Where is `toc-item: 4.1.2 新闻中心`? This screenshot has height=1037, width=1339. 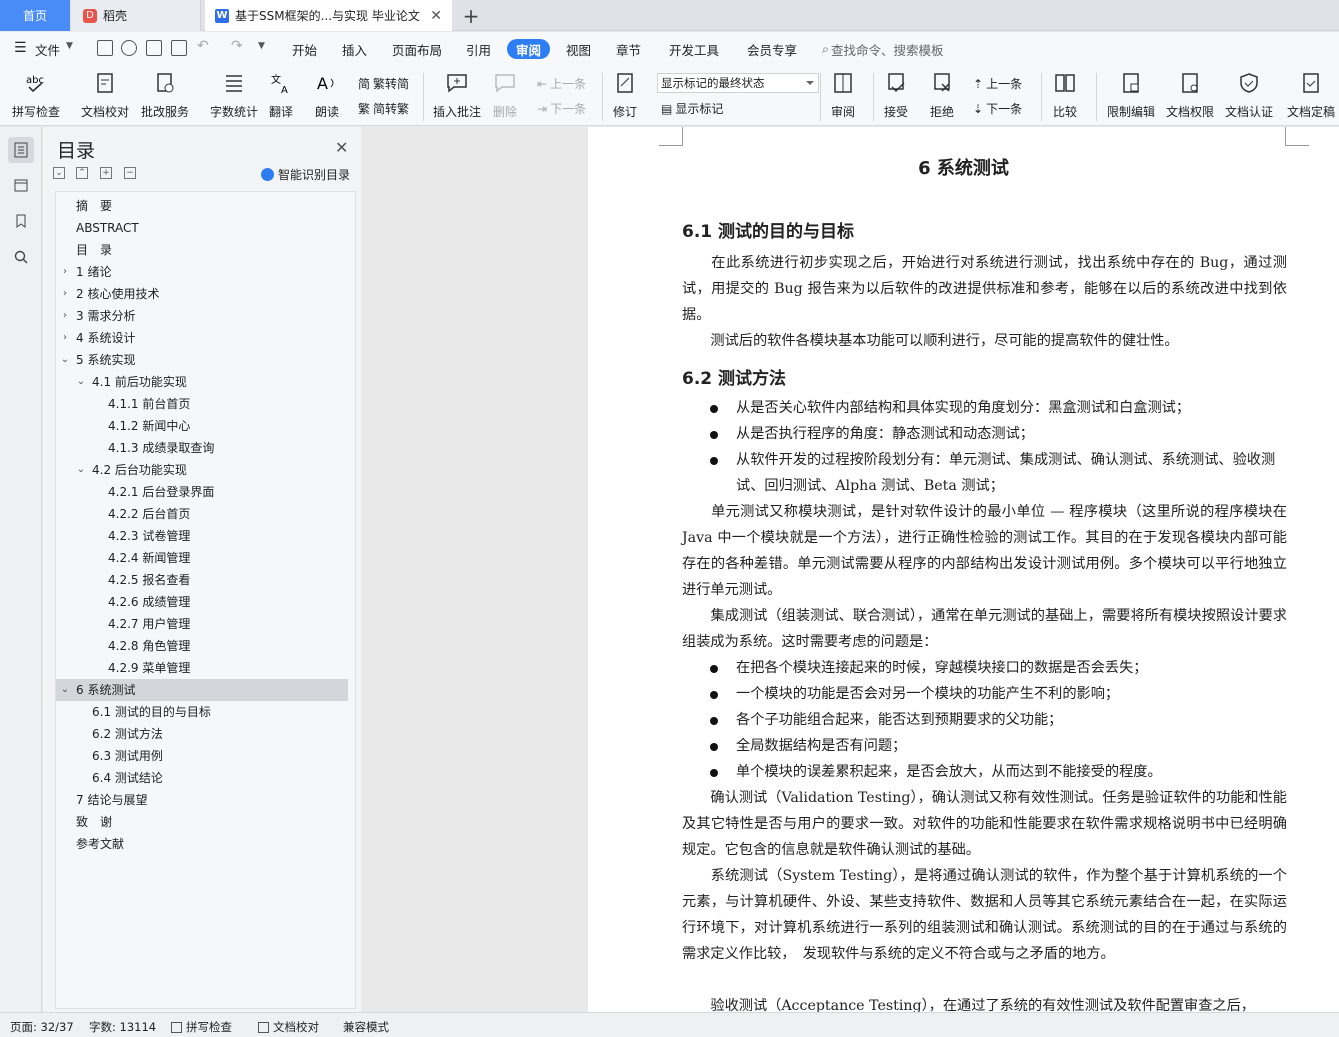 toc-item: 4.1.2 新闻中心 is located at coordinates (202, 426).